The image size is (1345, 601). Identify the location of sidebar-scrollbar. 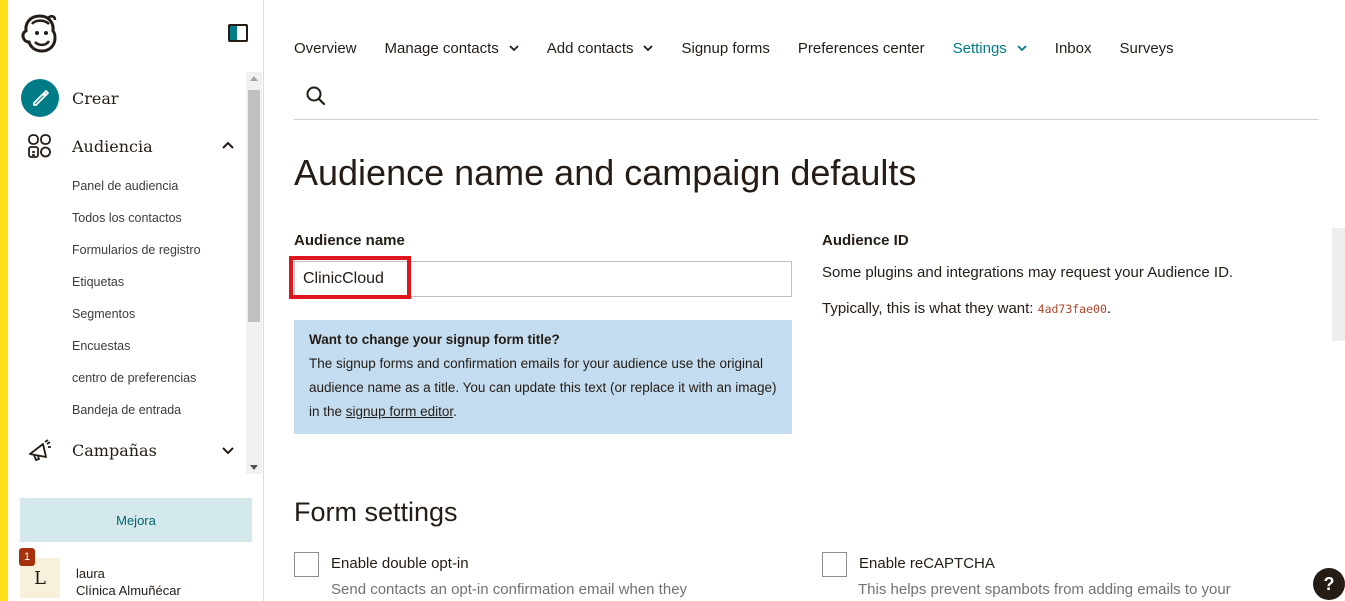
(254, 273).